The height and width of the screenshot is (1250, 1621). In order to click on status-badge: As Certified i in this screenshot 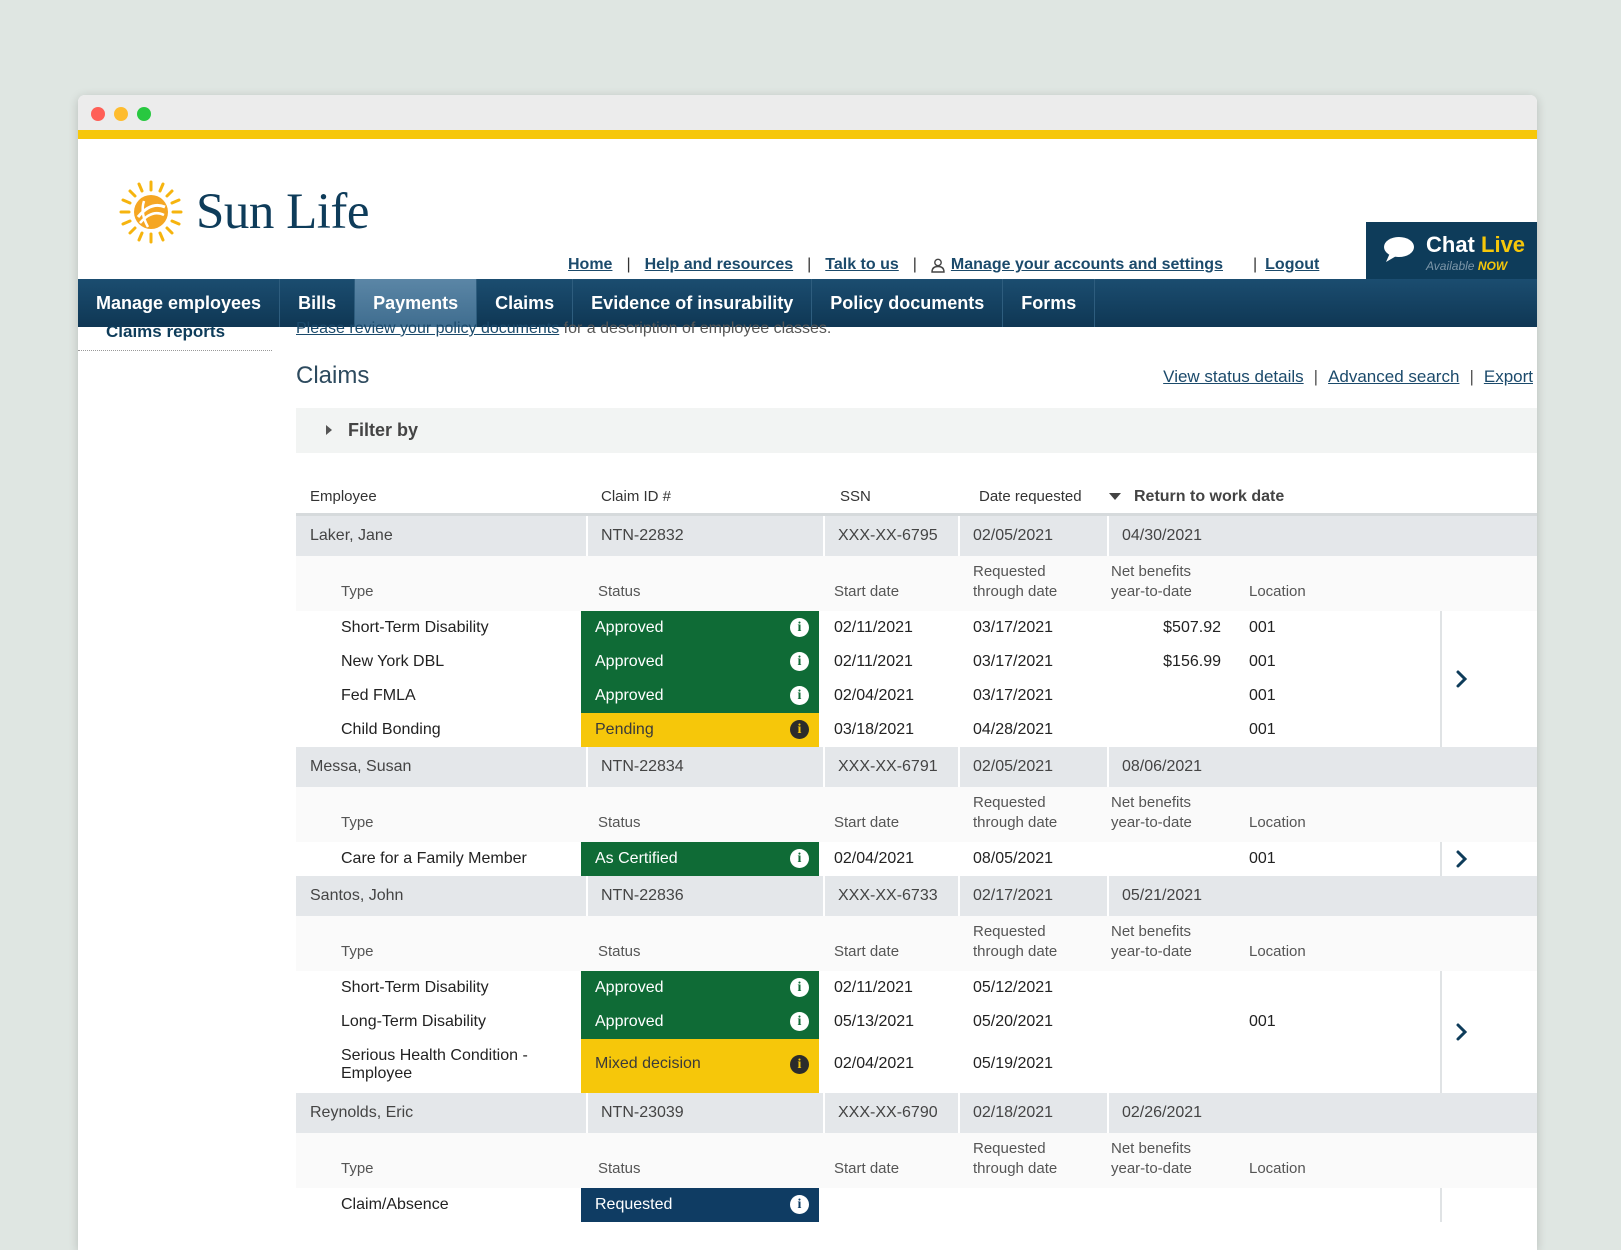, I will do `click(700, 859)`.